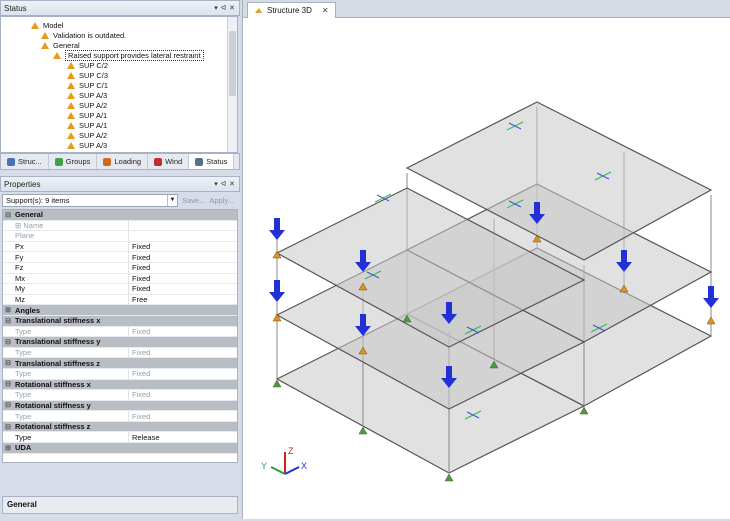  Describe the element at coordinates (212, 161) in the screenshot. I see `tab-status: Status` at that location.